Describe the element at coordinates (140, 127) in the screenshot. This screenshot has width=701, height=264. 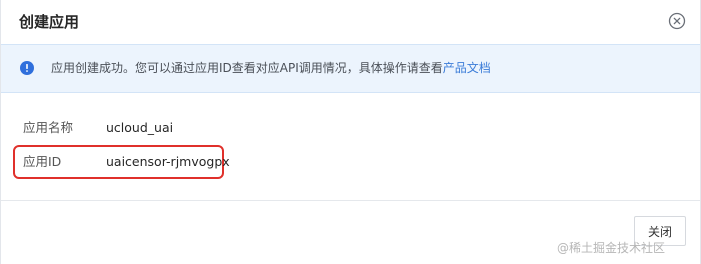
I see `app-name-value: ucloud_uai` at that location.